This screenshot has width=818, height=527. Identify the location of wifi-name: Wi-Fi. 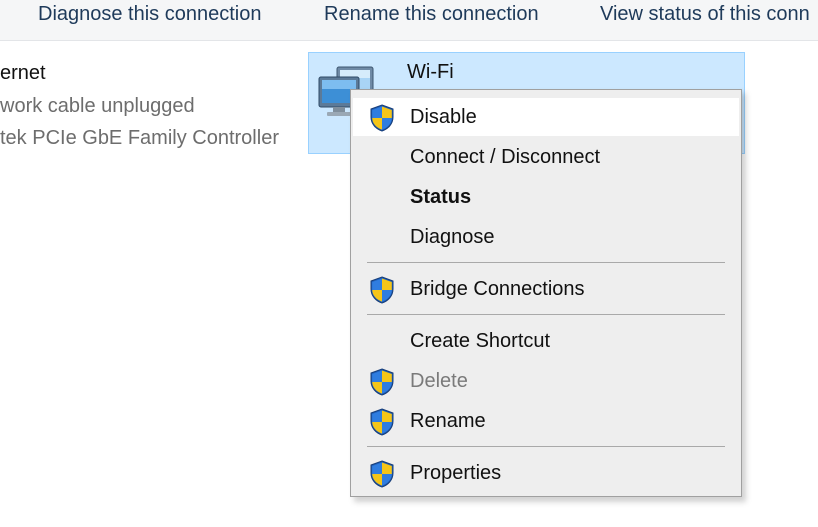
(430, 72).